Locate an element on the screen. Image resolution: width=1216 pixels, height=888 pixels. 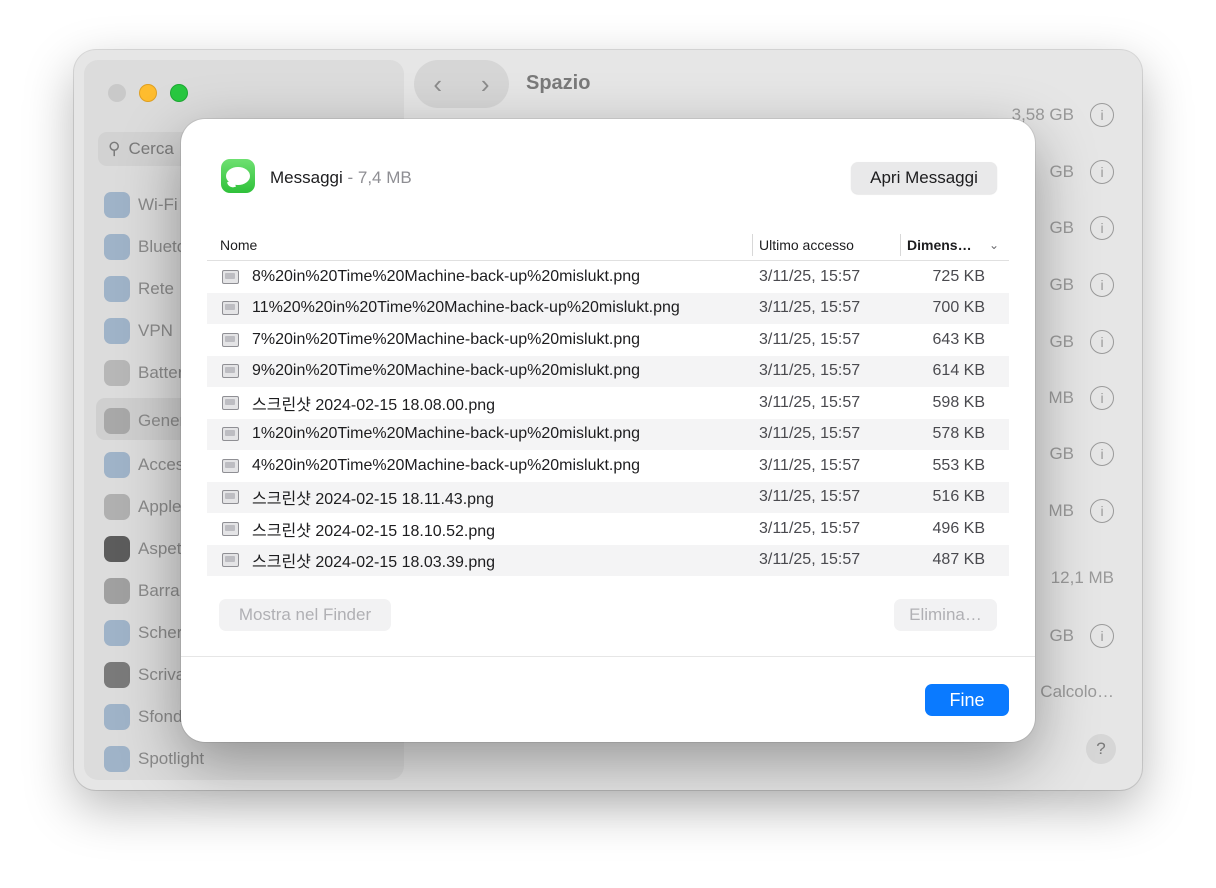
control-center-icon is located at coordinates (117, 591).